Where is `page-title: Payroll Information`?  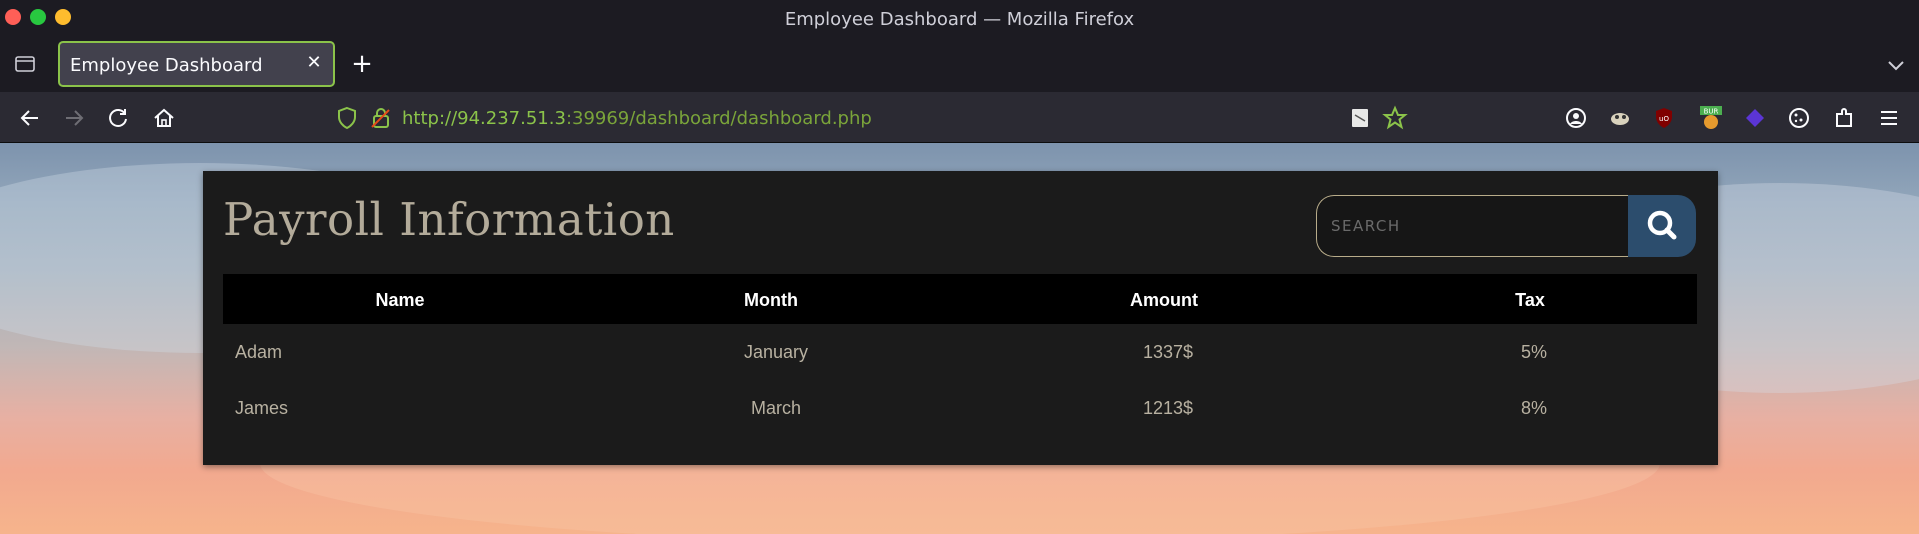 page-title: Payroll Information is located at coordinates (449, 219).